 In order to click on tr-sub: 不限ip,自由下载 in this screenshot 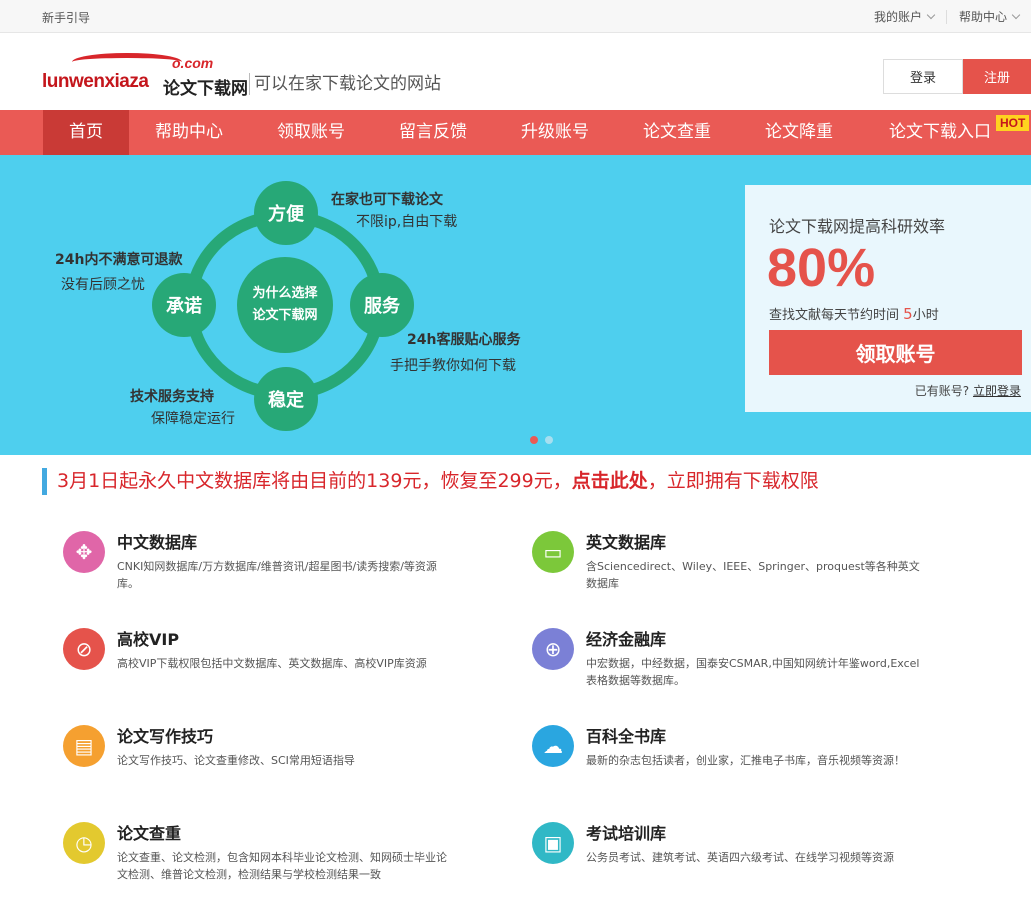, I will do `click(407, 222)`.